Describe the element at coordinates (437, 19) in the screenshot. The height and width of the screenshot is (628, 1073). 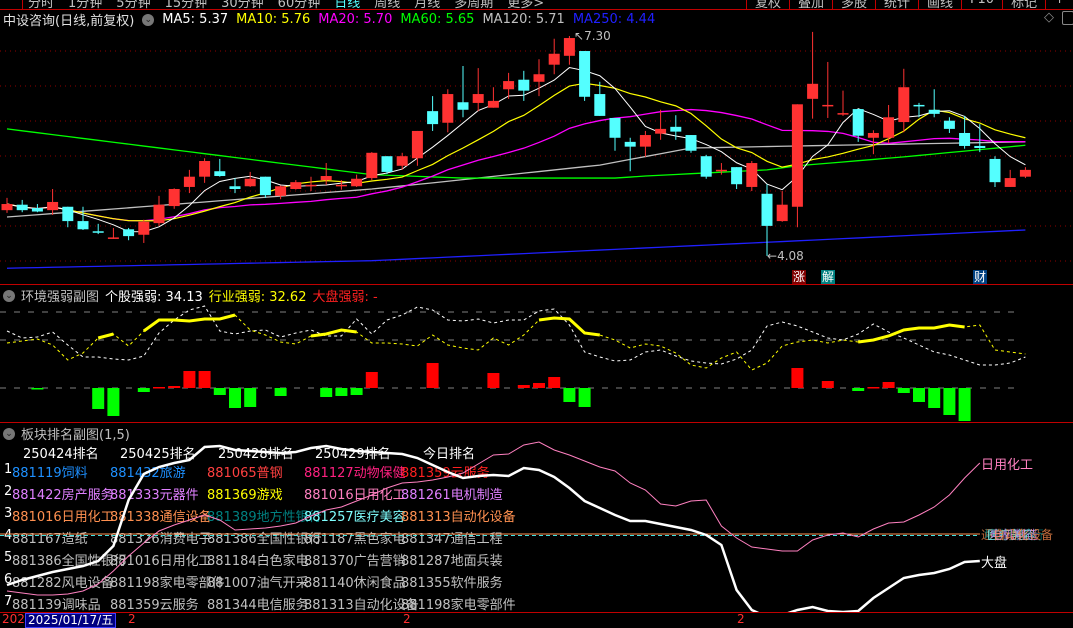
I see `ma-legend-item: MA60: 5.65` at that location.